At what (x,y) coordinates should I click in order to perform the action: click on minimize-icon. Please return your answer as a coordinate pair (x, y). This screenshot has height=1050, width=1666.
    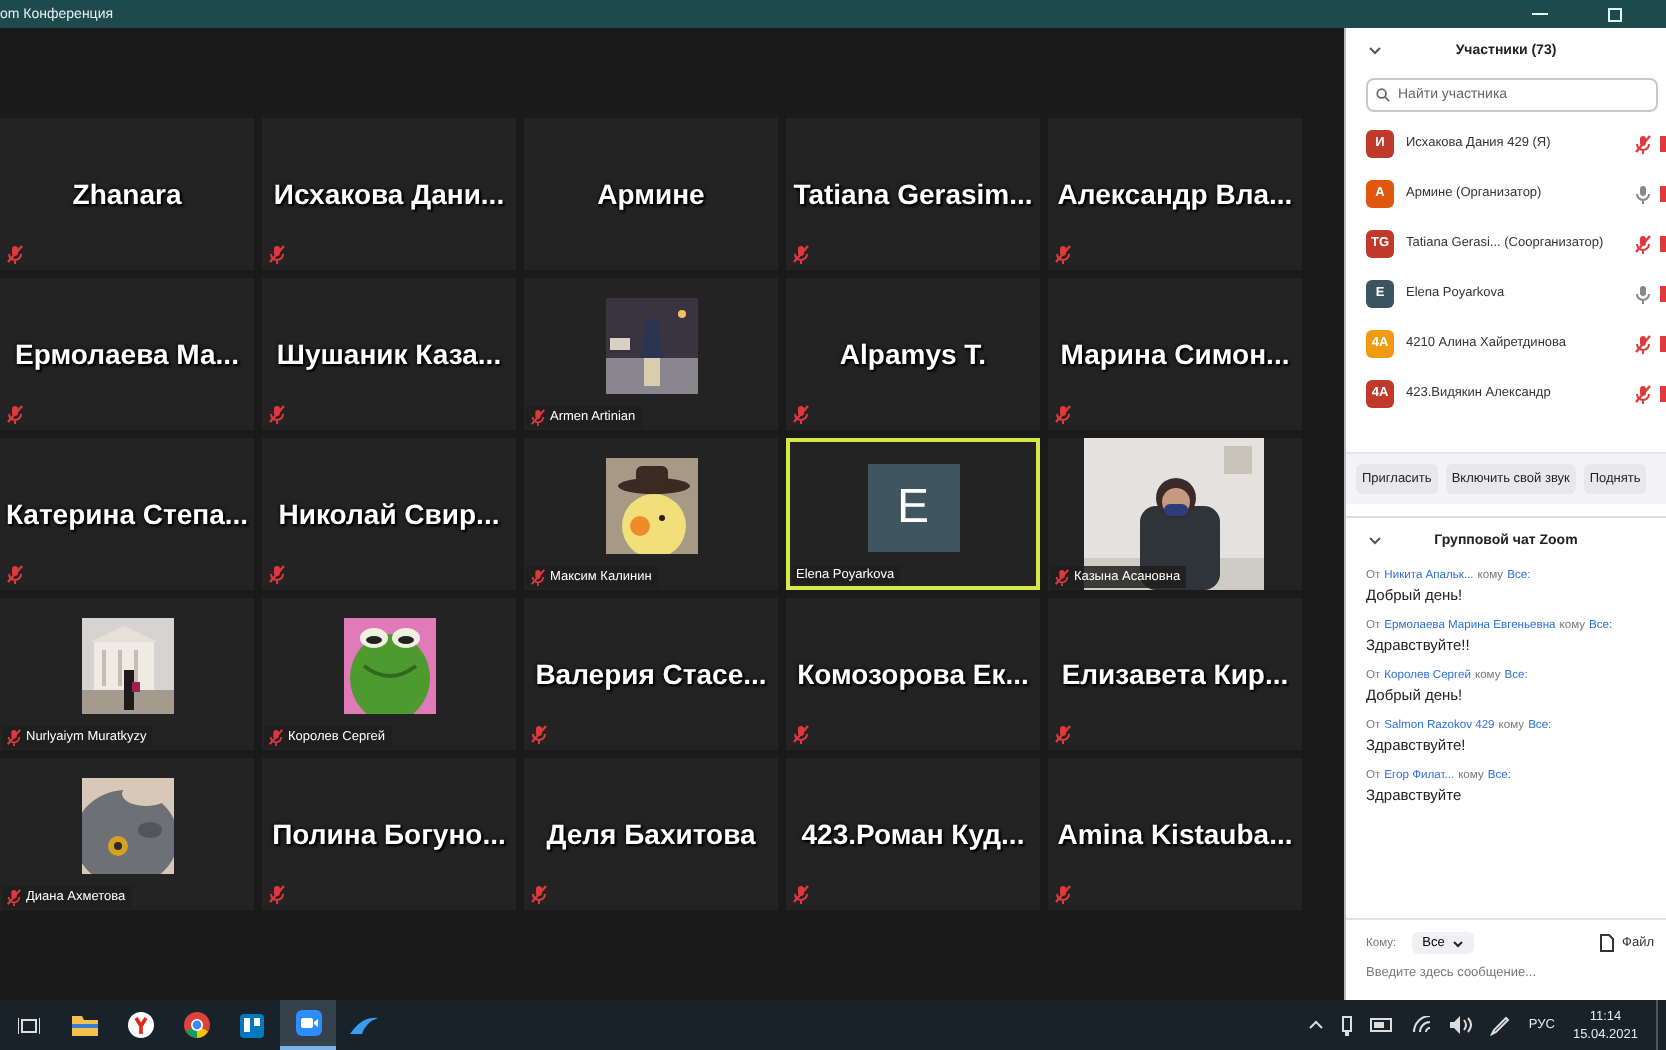
    Looking at the image, I should click on (1540, 14).